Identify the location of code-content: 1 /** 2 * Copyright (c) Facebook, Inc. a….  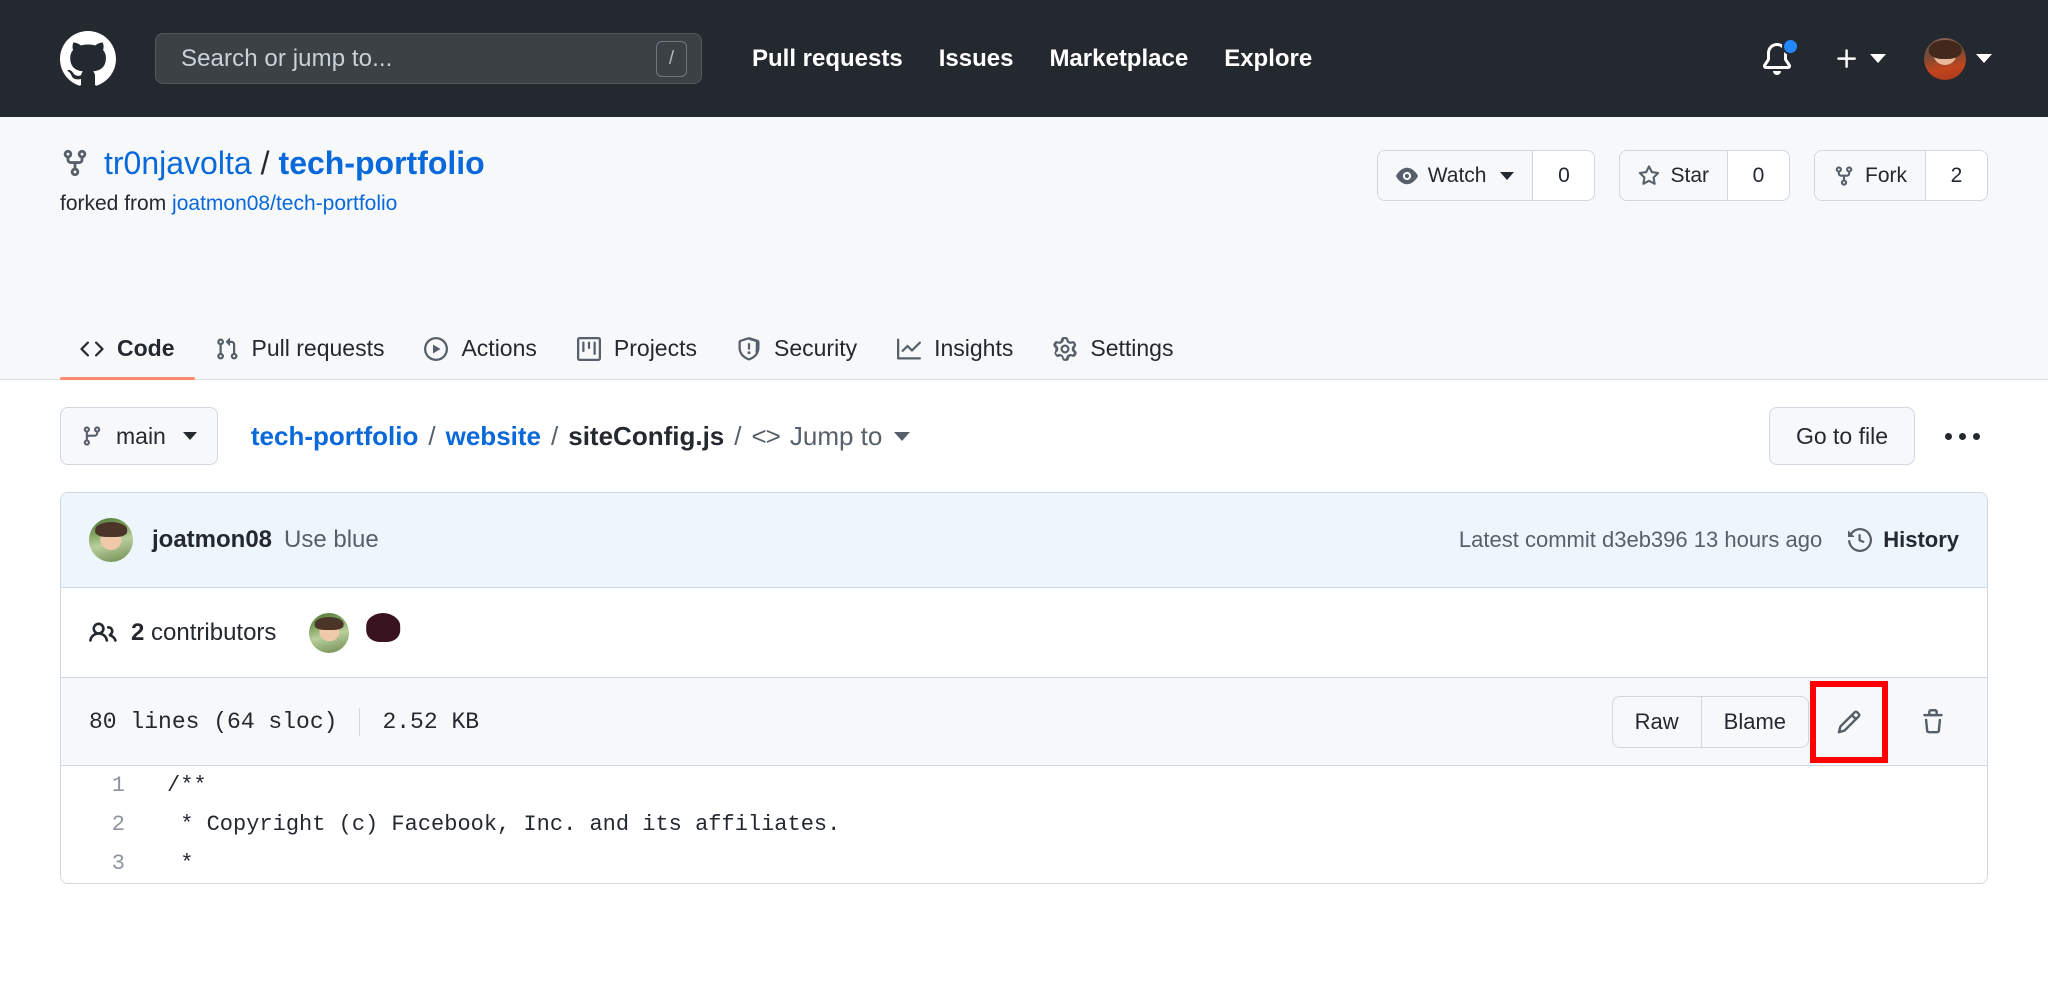
(1024, 824).